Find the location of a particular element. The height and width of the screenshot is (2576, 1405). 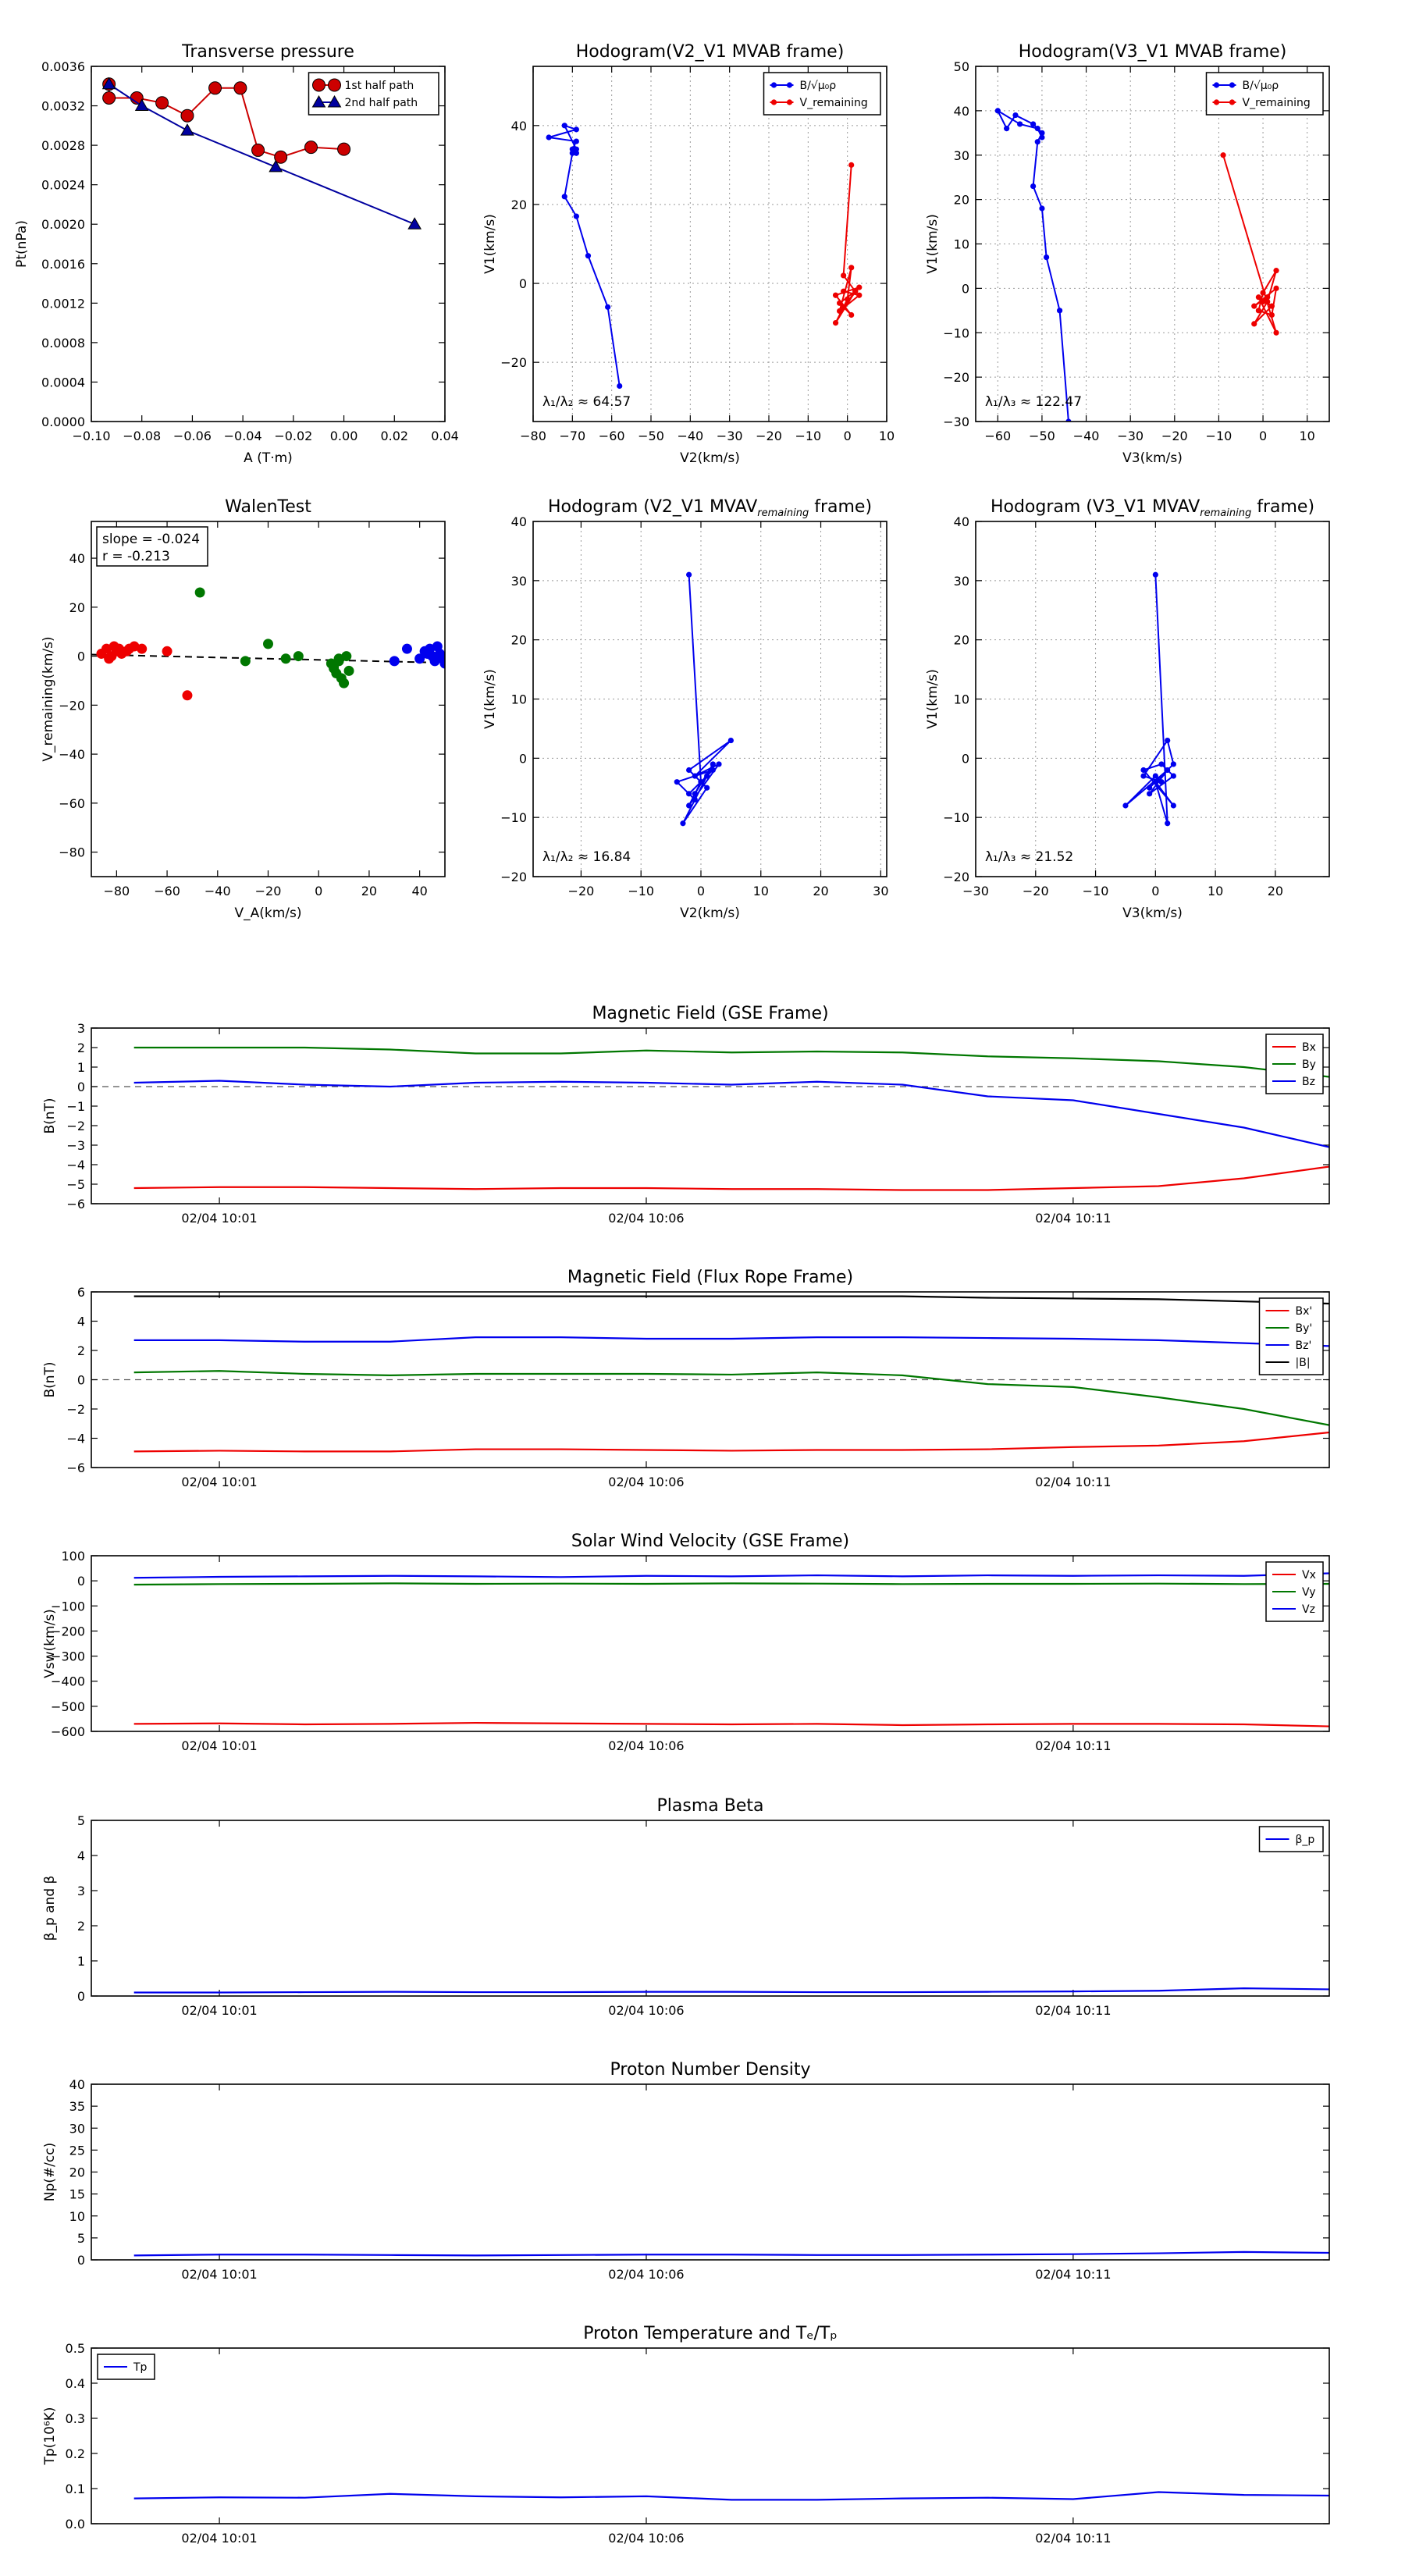

magnetic-field-flux-rope-legend: Bx' By' Bz' |B| is located at coordinates (1291, 1336).